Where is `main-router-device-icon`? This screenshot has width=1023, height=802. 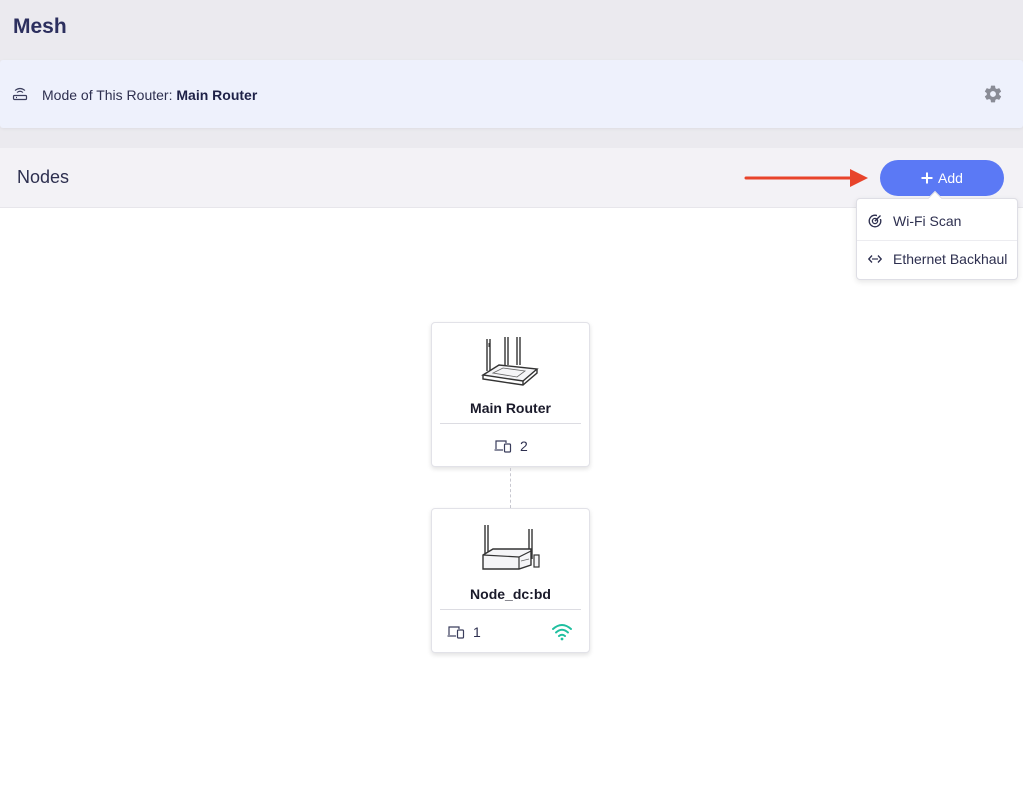
main-router-device-icon is located at coordinates (510, 361).